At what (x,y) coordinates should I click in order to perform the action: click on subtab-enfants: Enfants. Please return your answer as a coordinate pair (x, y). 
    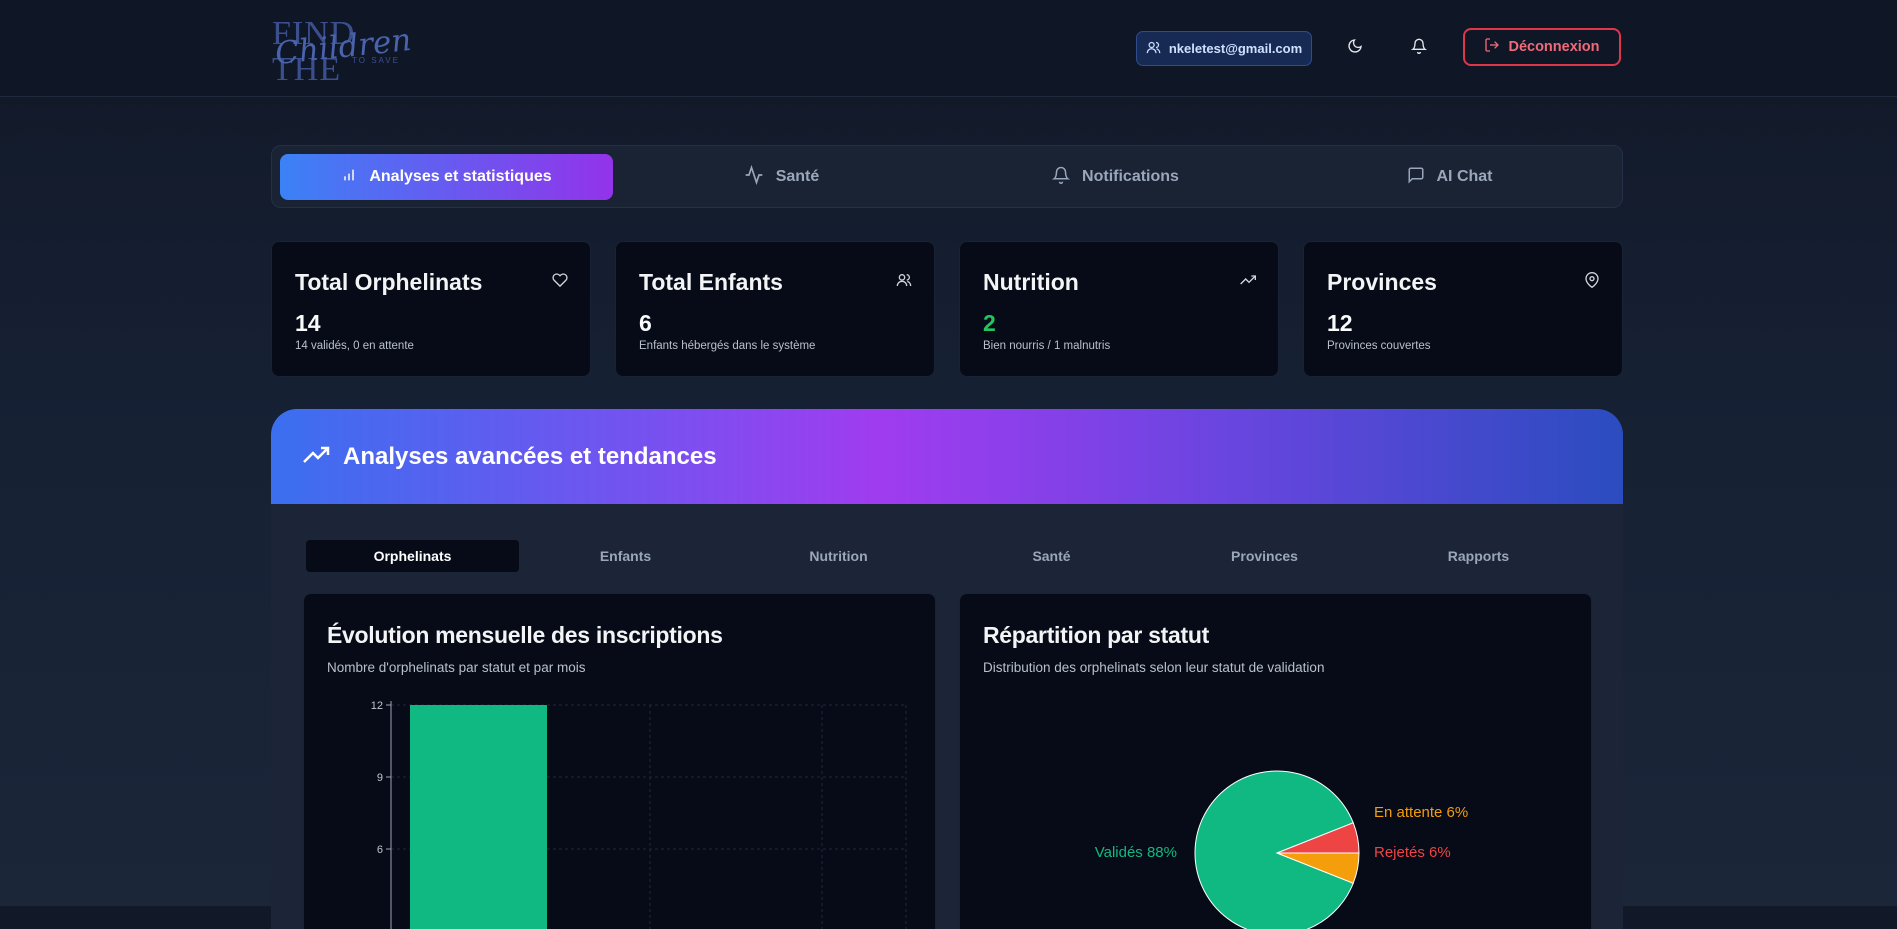
    Looking at the image, I should click on (625, 556).